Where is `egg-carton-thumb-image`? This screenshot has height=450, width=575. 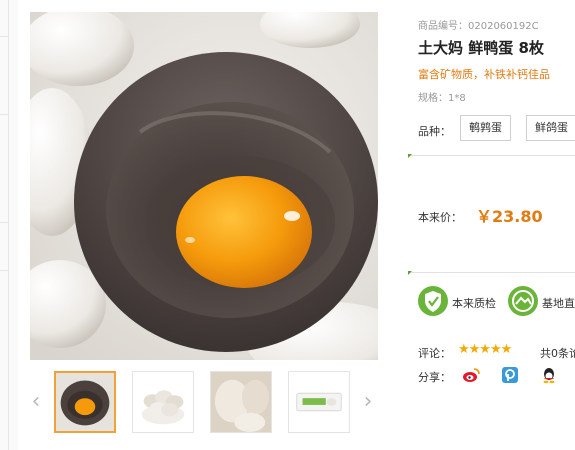
egg-carton-thumb-image is located at coordinates (319, 402).